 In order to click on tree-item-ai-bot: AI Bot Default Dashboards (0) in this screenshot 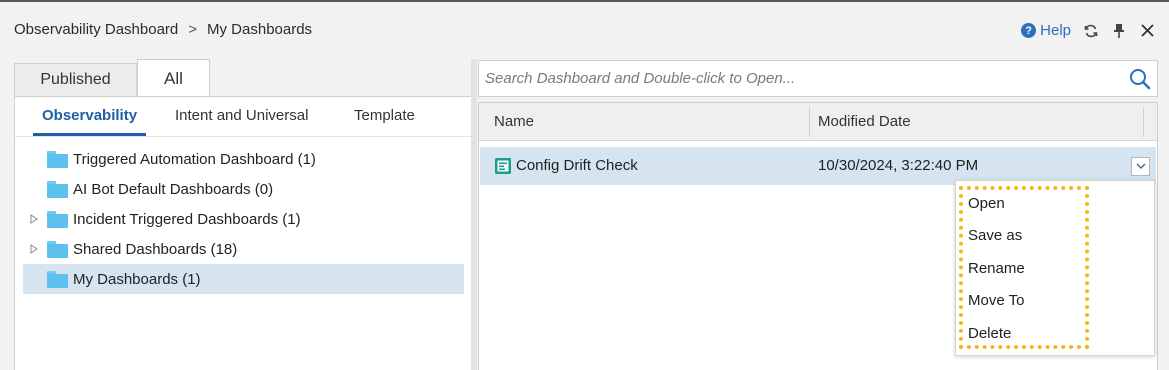, I will do `click(243, 189)`.